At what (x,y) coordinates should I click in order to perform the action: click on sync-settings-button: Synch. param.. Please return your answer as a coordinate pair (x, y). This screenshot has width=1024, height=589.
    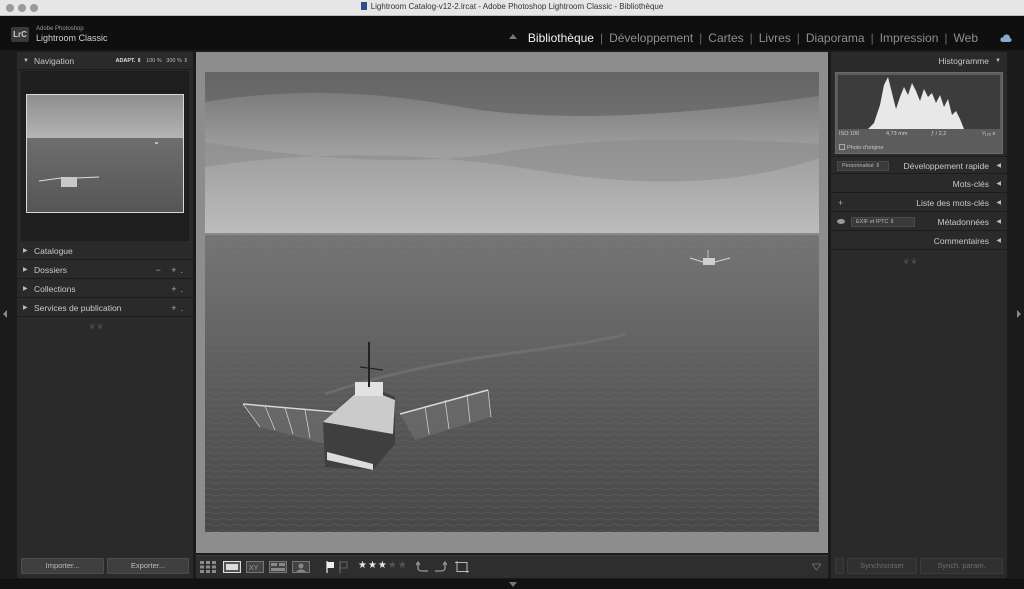
    Looking at the image, I should click on (961, 566).